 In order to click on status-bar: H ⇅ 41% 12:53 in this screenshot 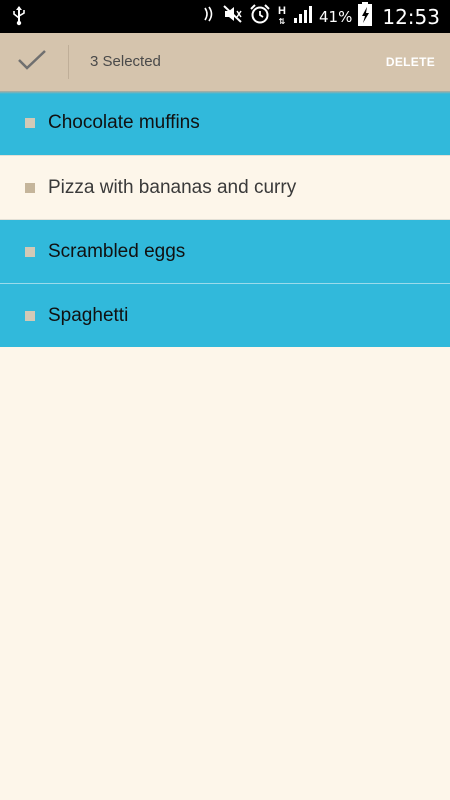, I will do `click(225, 16)`.